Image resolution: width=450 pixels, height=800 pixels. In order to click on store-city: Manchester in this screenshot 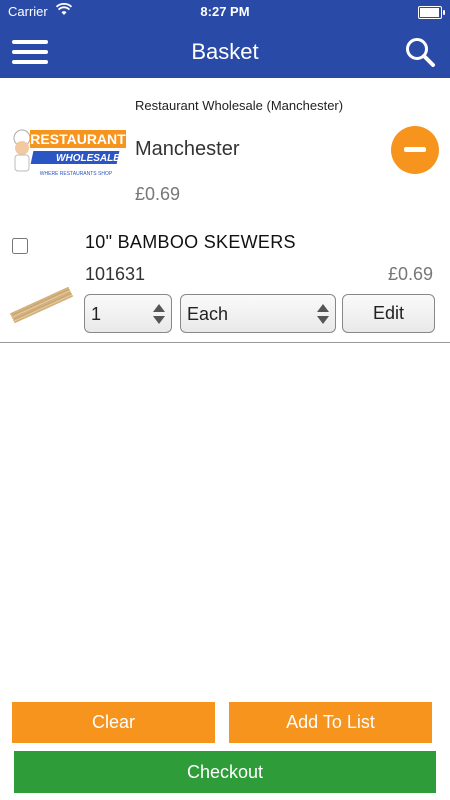, I will do `click(187, 149)`.